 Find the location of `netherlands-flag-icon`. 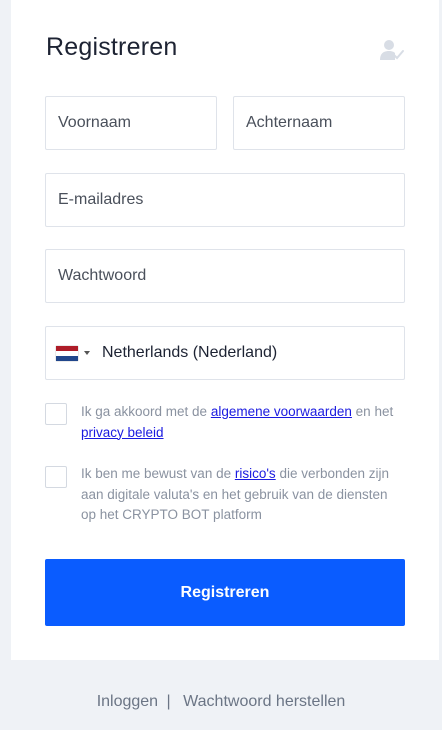

netherlands-flag-icon is located at coordinates (67, 353).